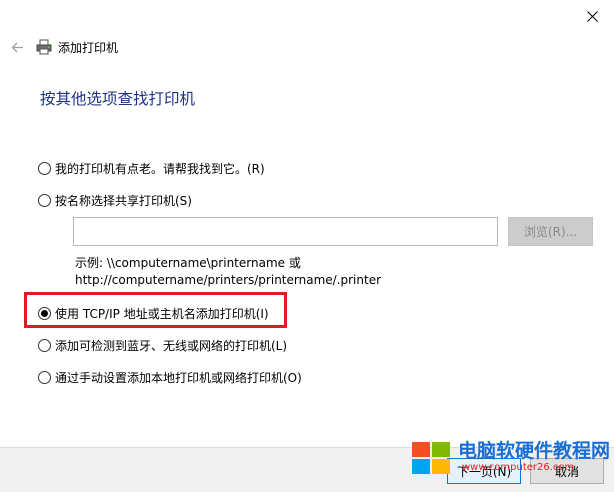 The height and width of the screenshot is (492, 614). Describe the element at coordinates (44, 313) in the screenshot. I see `radio-button-checked` at that location.